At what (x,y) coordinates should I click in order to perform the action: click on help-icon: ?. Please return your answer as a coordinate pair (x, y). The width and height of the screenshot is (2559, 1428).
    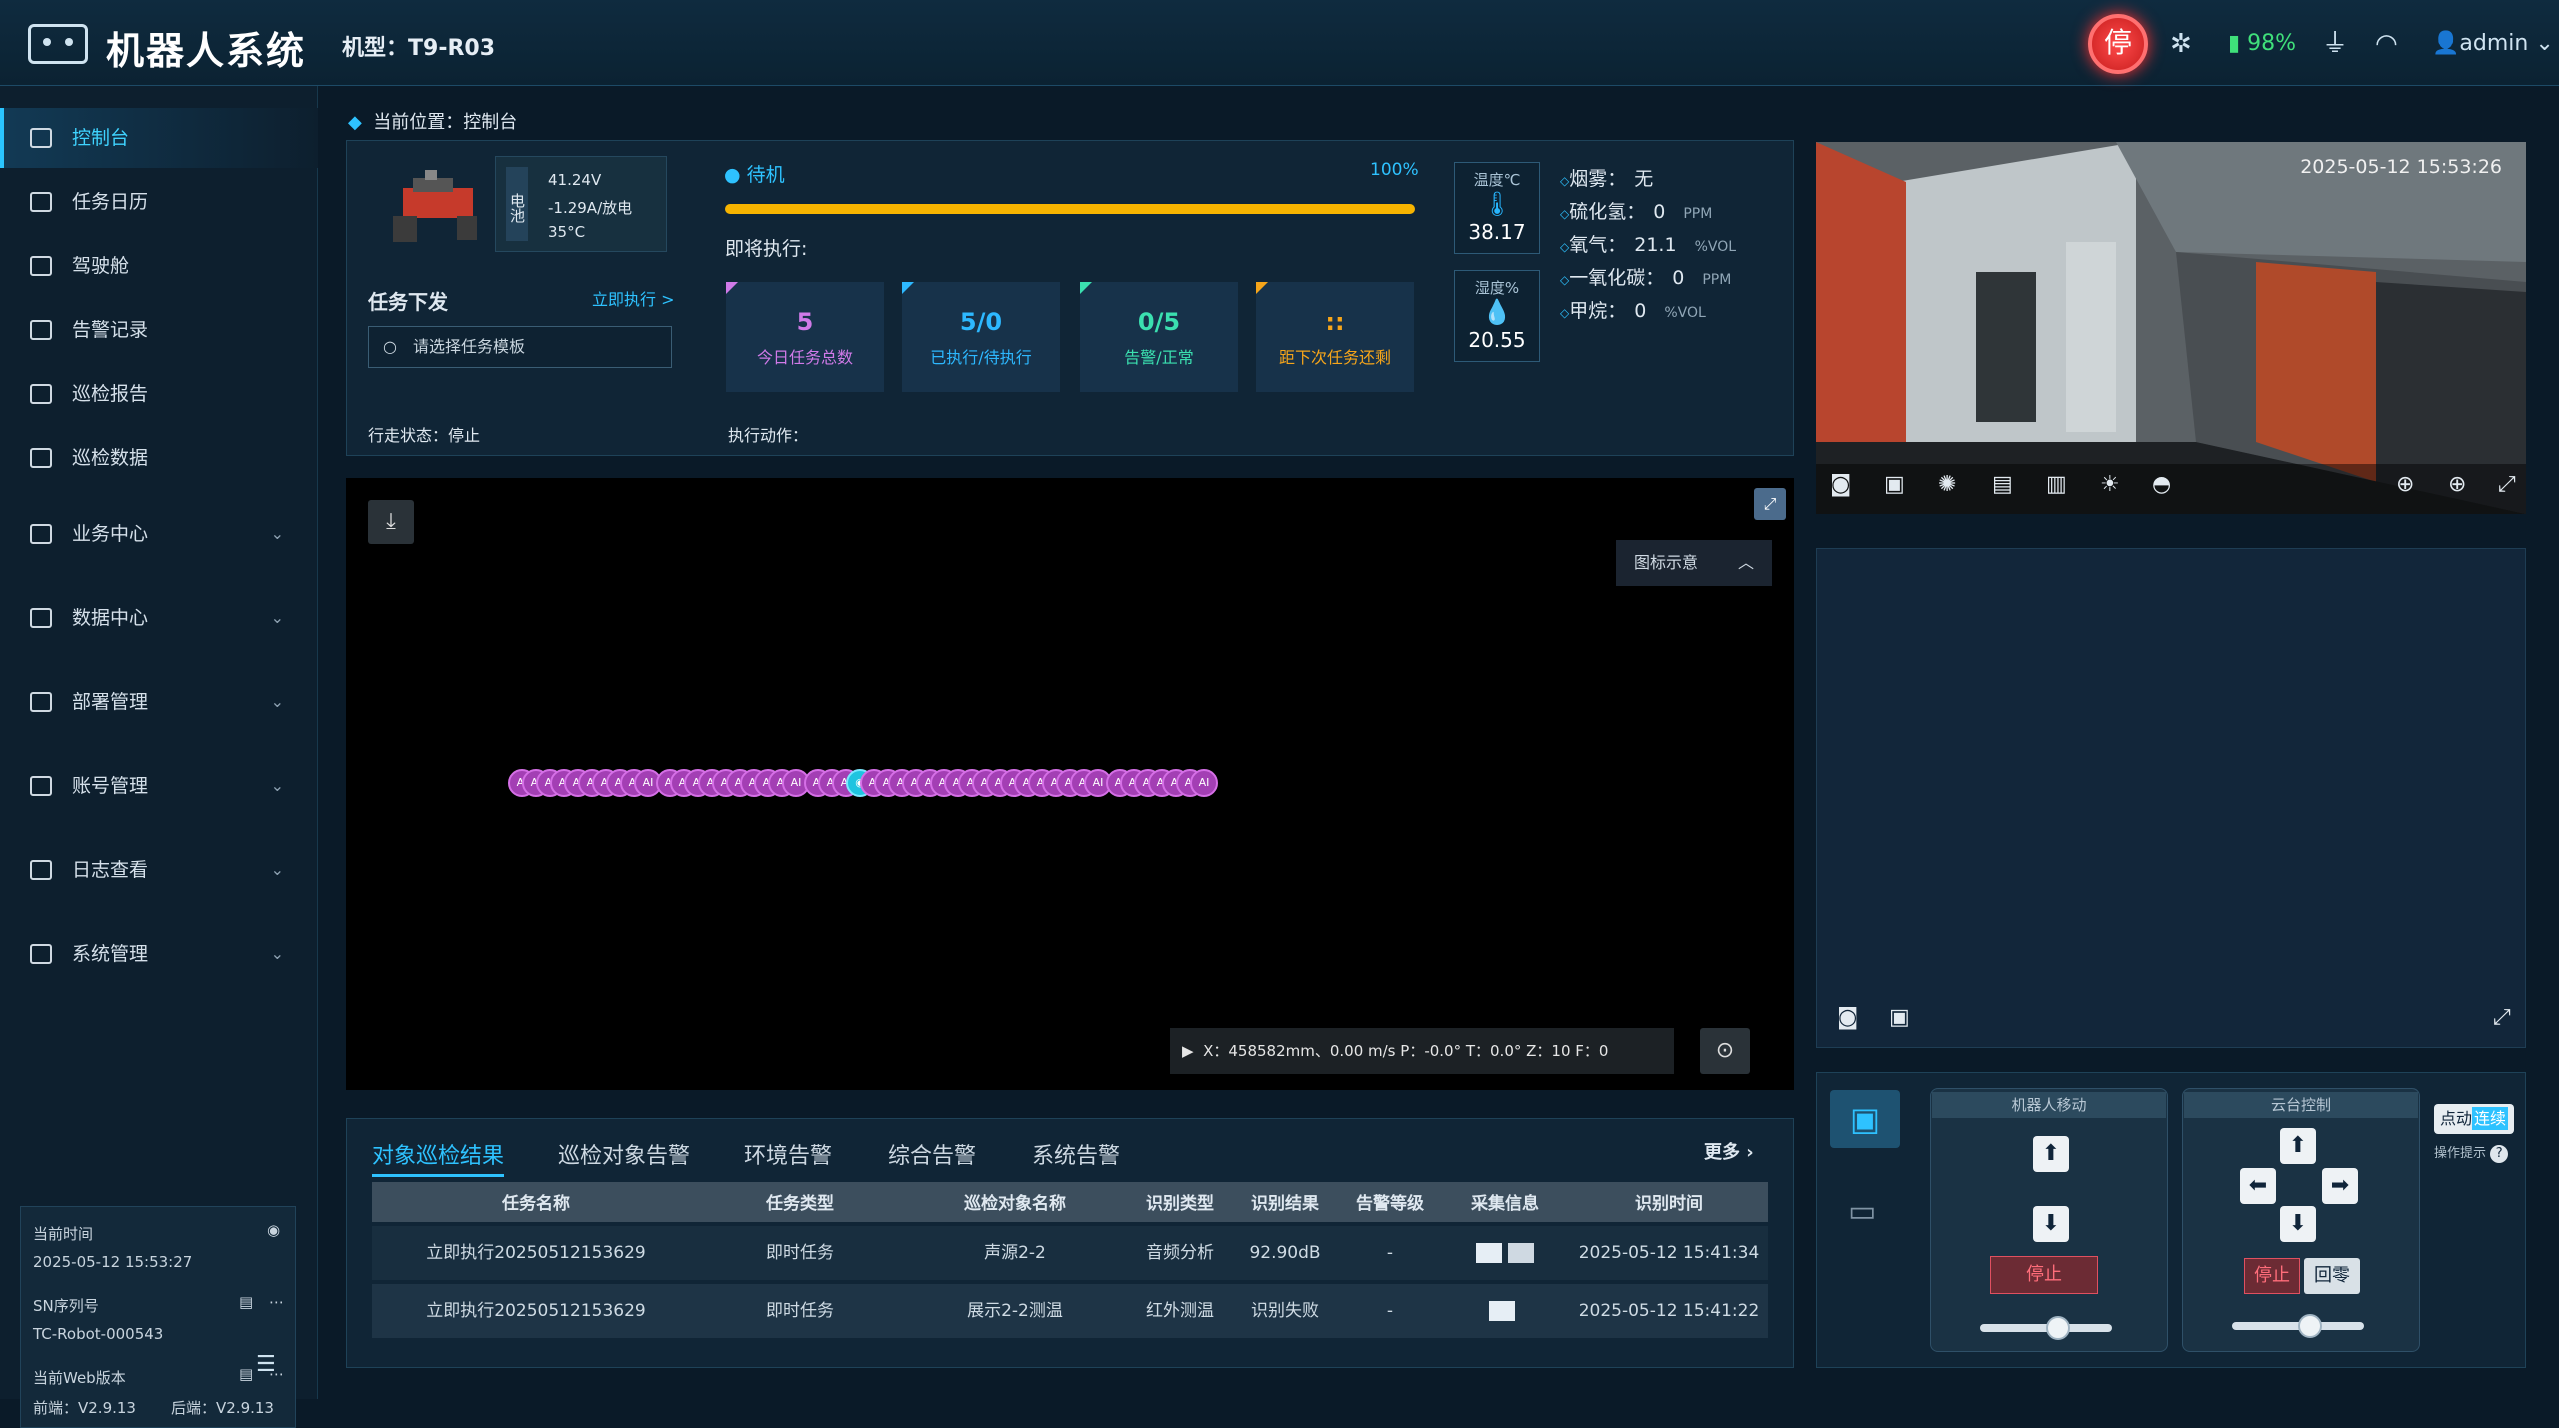
    Looking at the image, I should click on (2499, 1154).